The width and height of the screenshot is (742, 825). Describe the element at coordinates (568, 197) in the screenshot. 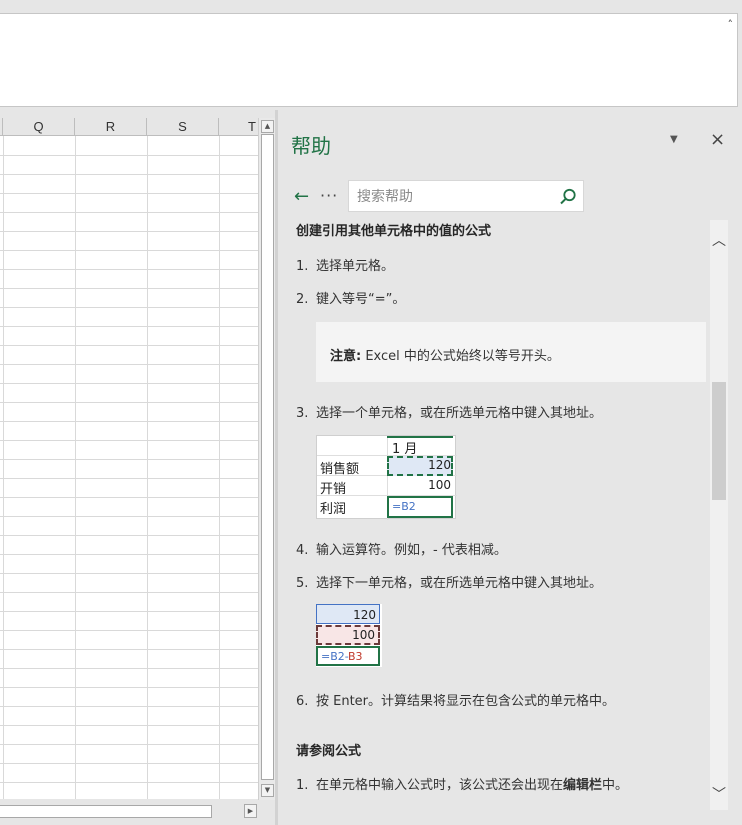

I see `search-icon` at that location.